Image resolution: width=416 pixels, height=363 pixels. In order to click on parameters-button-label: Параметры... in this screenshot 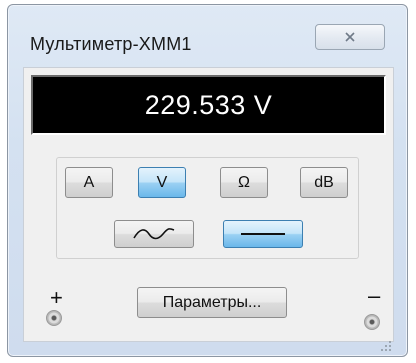, I will do `click(212, 302)`.